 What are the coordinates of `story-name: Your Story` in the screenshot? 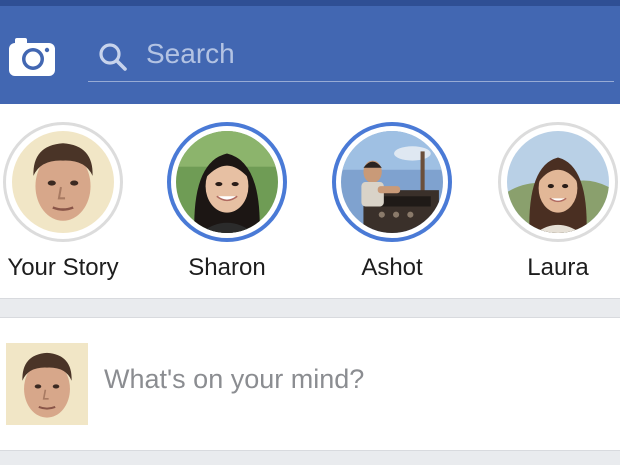 It's located at (63, 267).